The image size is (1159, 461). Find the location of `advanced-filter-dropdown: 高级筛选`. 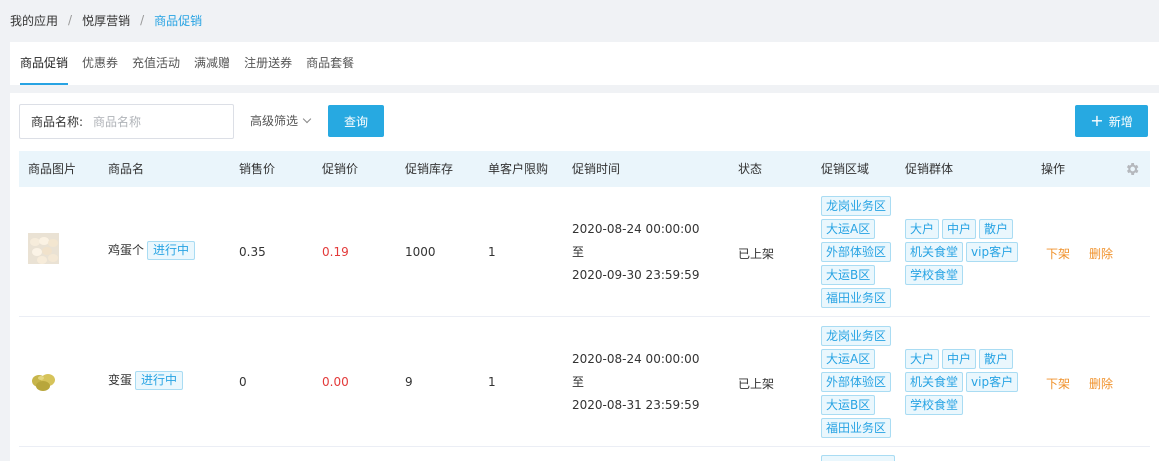

advanced-filter-dropdown: 高级筛选 is located at coordinates (281, 120).